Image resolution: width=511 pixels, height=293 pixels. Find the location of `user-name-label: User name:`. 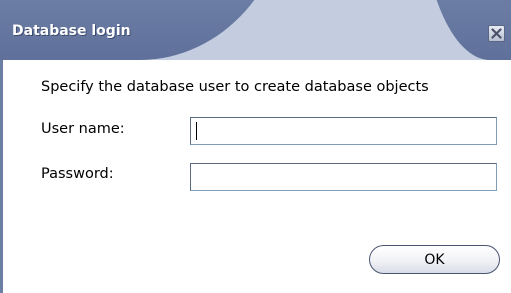

user-name-label: User name: is located at coordinates (83, 129).